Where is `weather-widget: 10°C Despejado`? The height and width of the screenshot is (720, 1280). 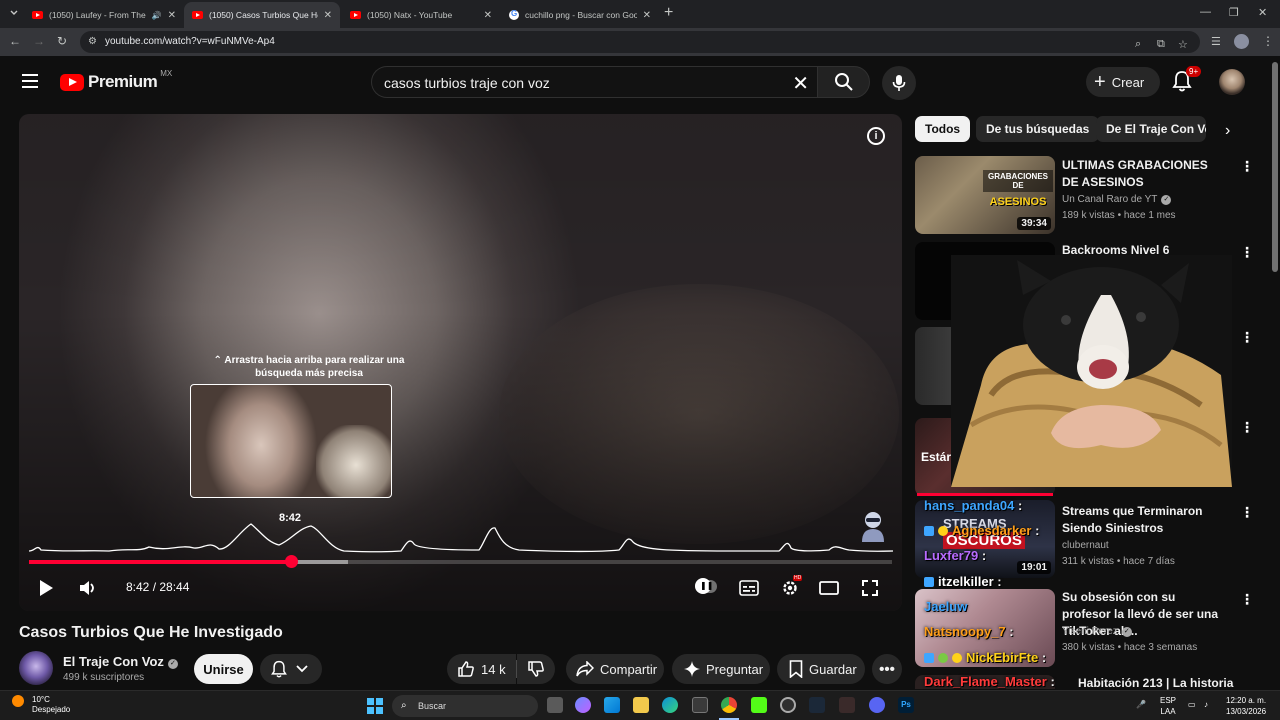
weather-widget: 10°C Despejado is located at coordinates (41, 705).